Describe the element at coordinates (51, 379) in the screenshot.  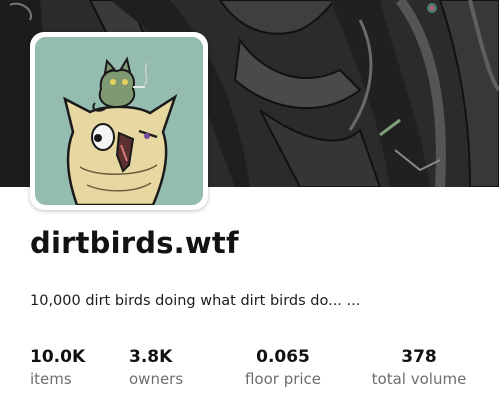
I see `stat-items-label: items` at that location.